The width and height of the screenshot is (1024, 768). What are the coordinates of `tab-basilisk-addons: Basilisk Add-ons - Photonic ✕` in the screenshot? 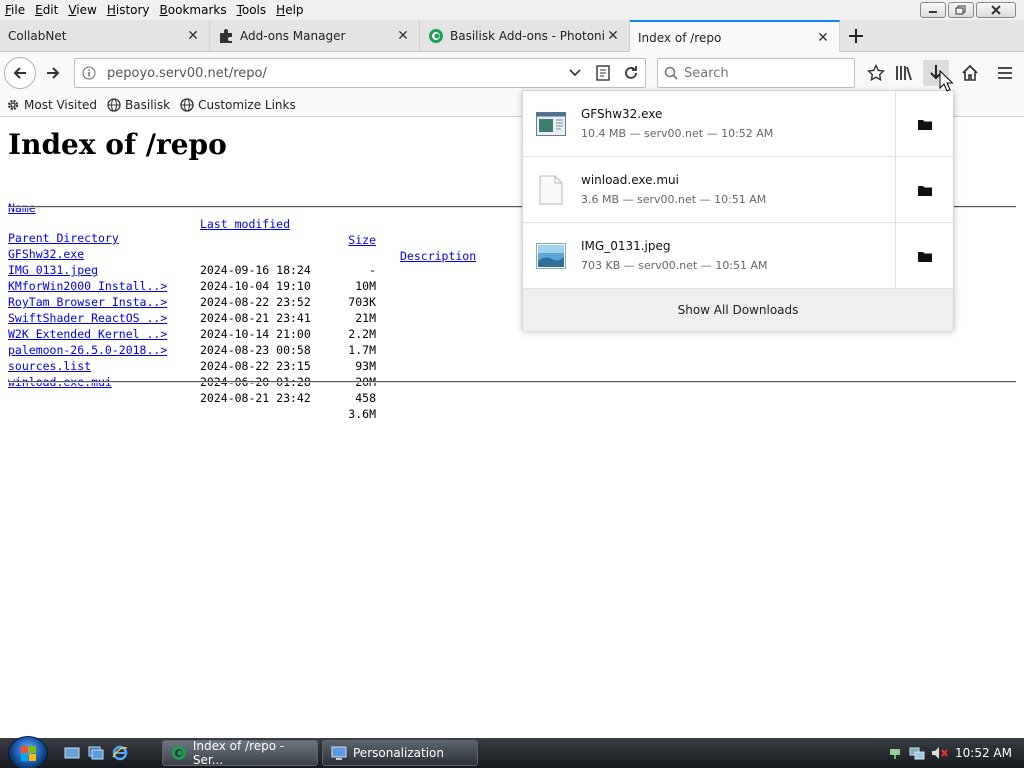 It's located at (525, 36).